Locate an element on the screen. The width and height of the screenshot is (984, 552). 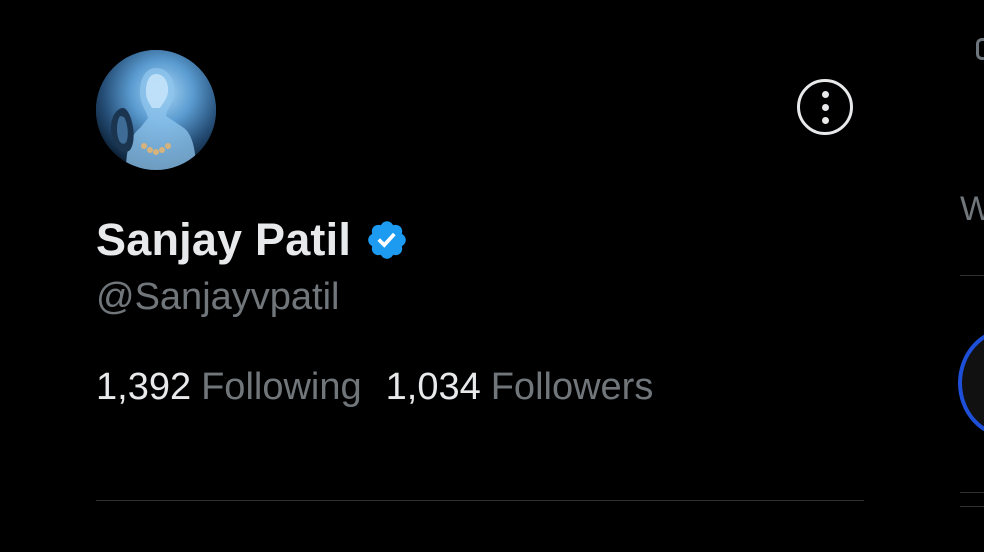
display-name: Sanjay Patil is located at coordinates (224, 239).